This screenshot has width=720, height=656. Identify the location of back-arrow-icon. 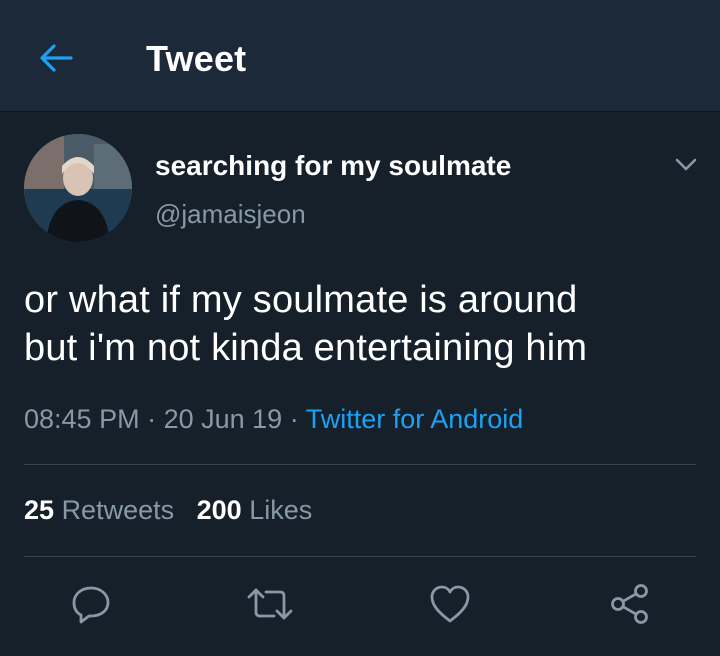
(56, 58).